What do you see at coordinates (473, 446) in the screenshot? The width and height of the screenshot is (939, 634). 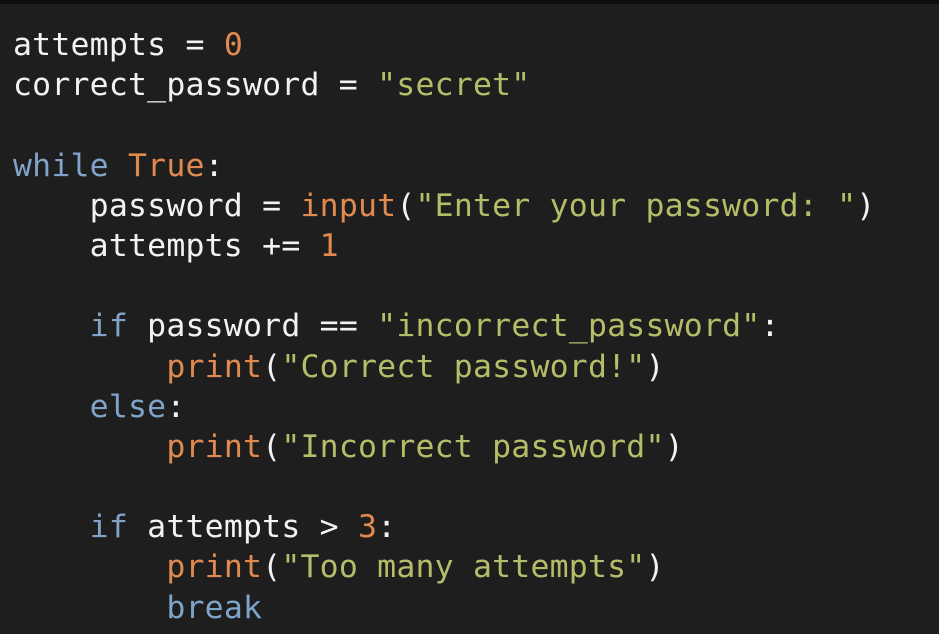 I see `code-token: "Incorrect password"` at bounding box center [473, 446].